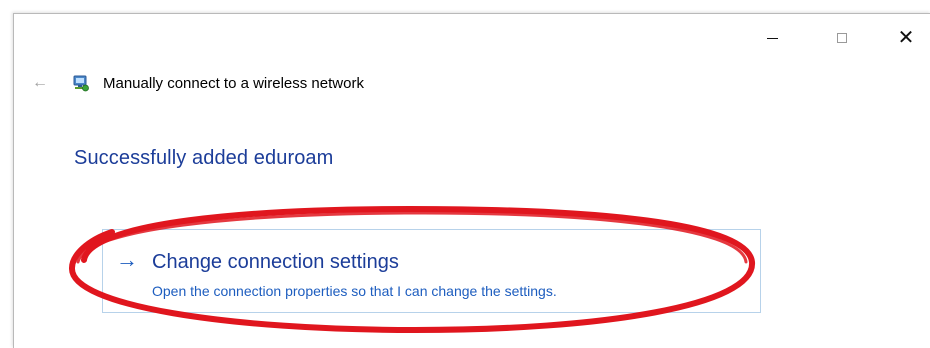 Image resolution: width=930 pixels, height=348 pixels. Describe the element at coordinates (233, 83) in the screenshot. I see `dialog-header-title: Manually connect to a wireless network` at that location.